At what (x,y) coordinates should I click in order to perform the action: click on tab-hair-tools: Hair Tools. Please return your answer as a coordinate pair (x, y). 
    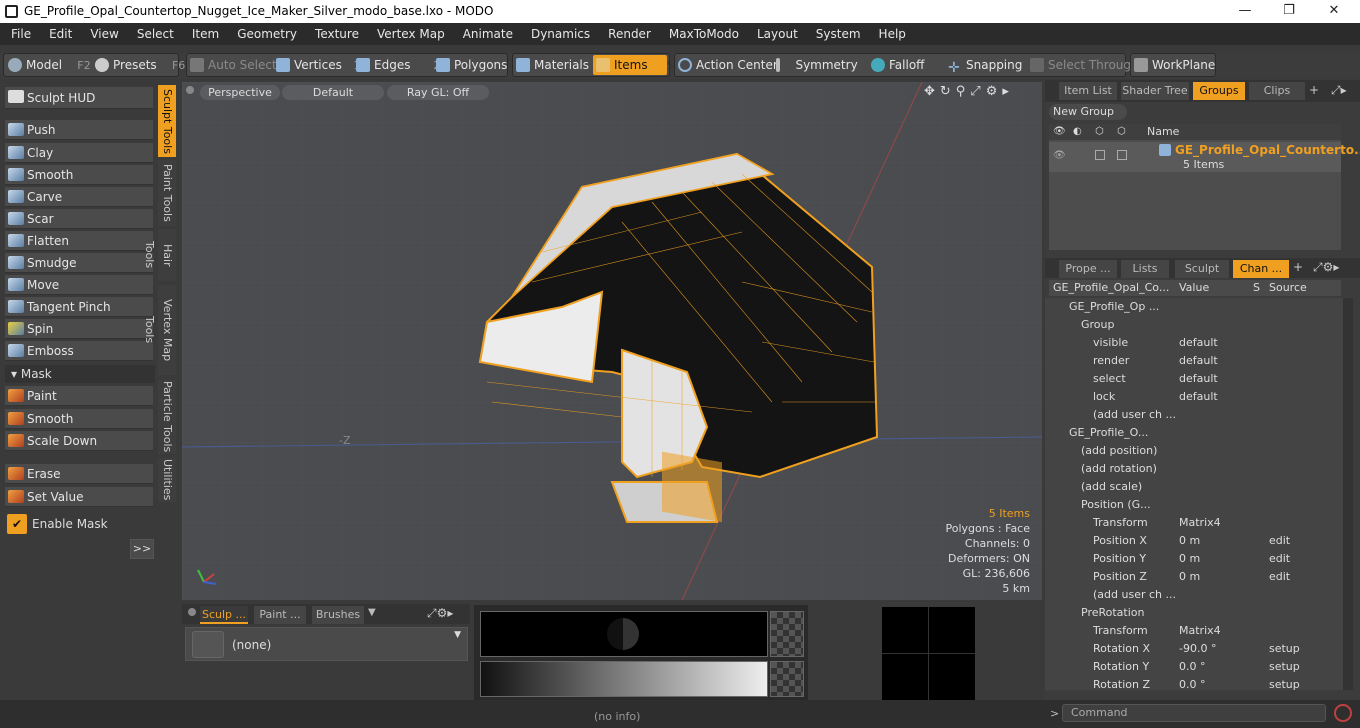
    Looking at the image, I should click on (159, 255).